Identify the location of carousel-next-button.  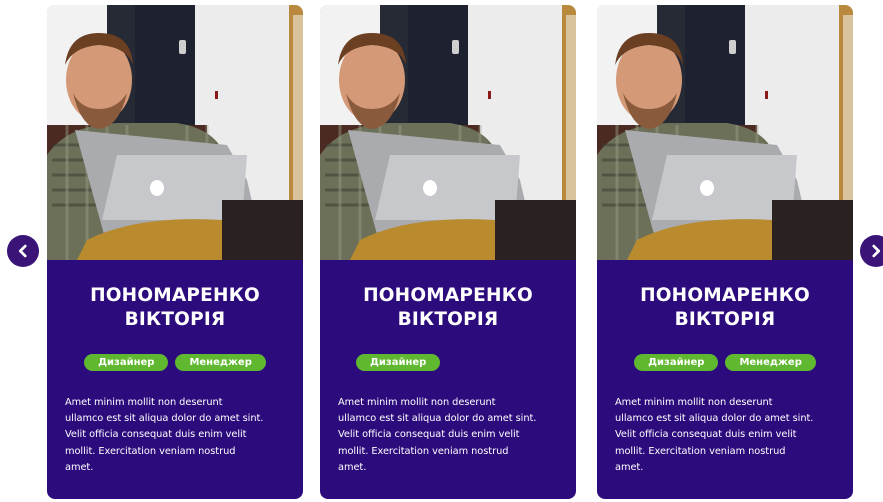
(871, 251).